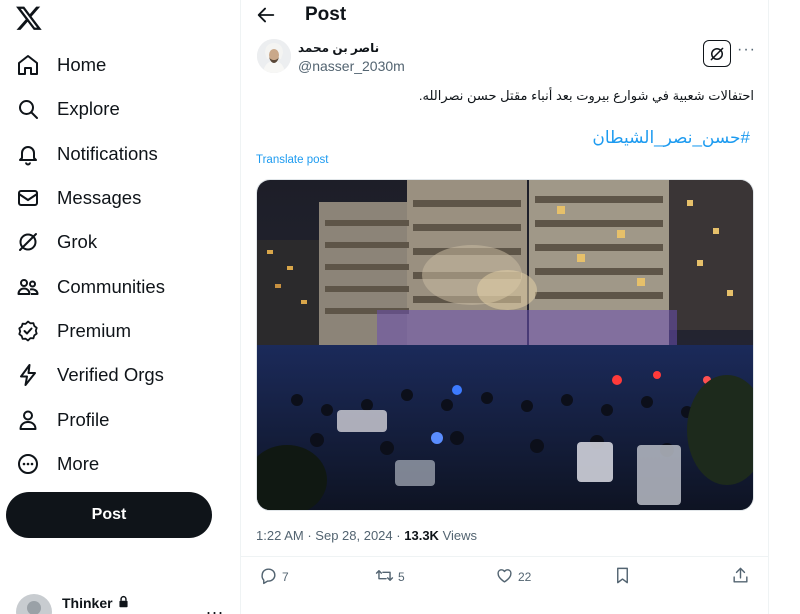 The image size is (800, 614). I want to click on bell-icon, so click(28, 154).